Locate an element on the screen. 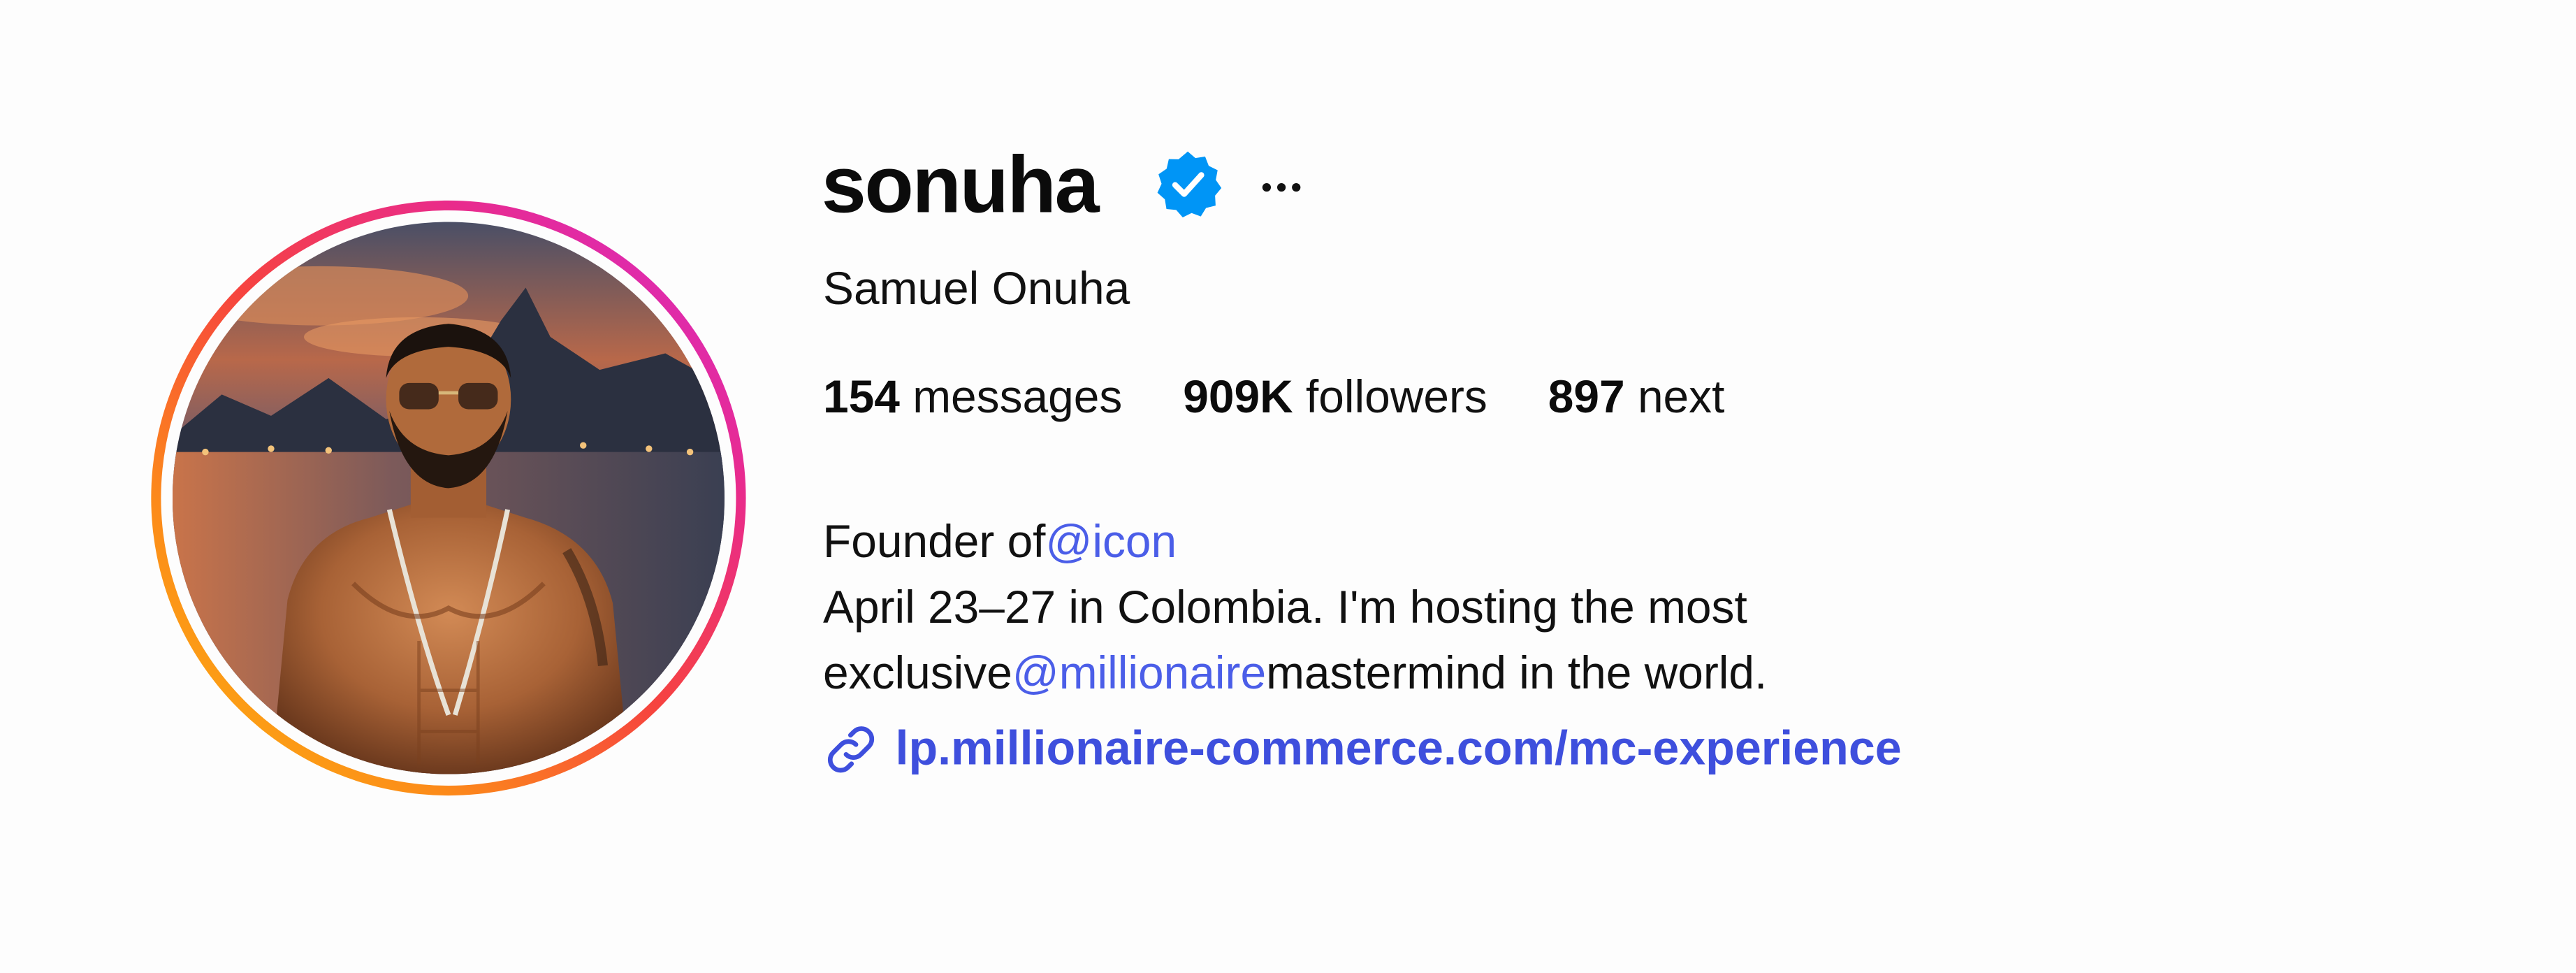 The width and height of the screenshot is (2576, 973). following-label: next is located at coordinates (1681, 397).